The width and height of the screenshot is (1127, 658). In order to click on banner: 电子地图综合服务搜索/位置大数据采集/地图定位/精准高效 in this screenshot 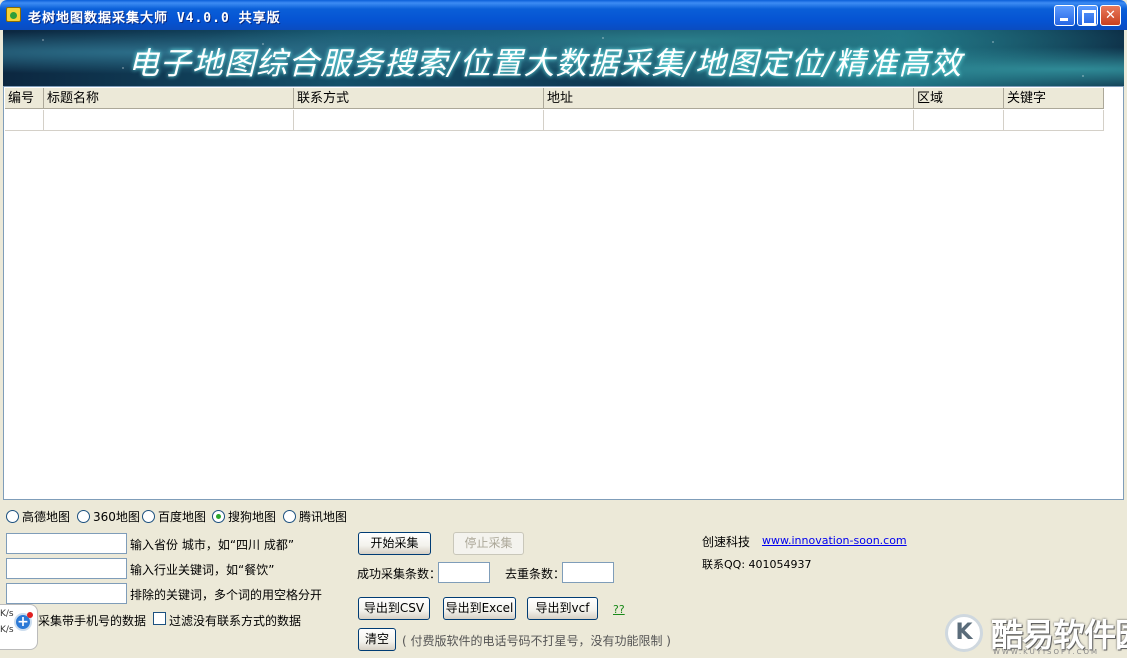, I will do `click(563, 58)`.